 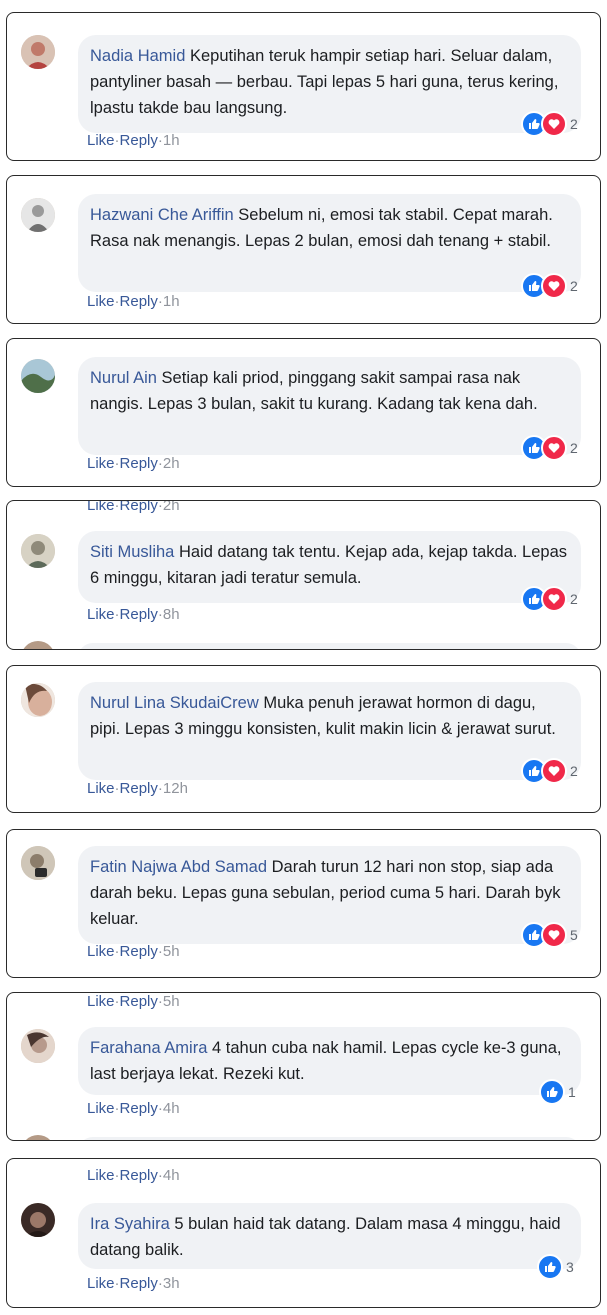 I want to click on comment-actions: Like·Reply·5h, so click(x=133, y=951).